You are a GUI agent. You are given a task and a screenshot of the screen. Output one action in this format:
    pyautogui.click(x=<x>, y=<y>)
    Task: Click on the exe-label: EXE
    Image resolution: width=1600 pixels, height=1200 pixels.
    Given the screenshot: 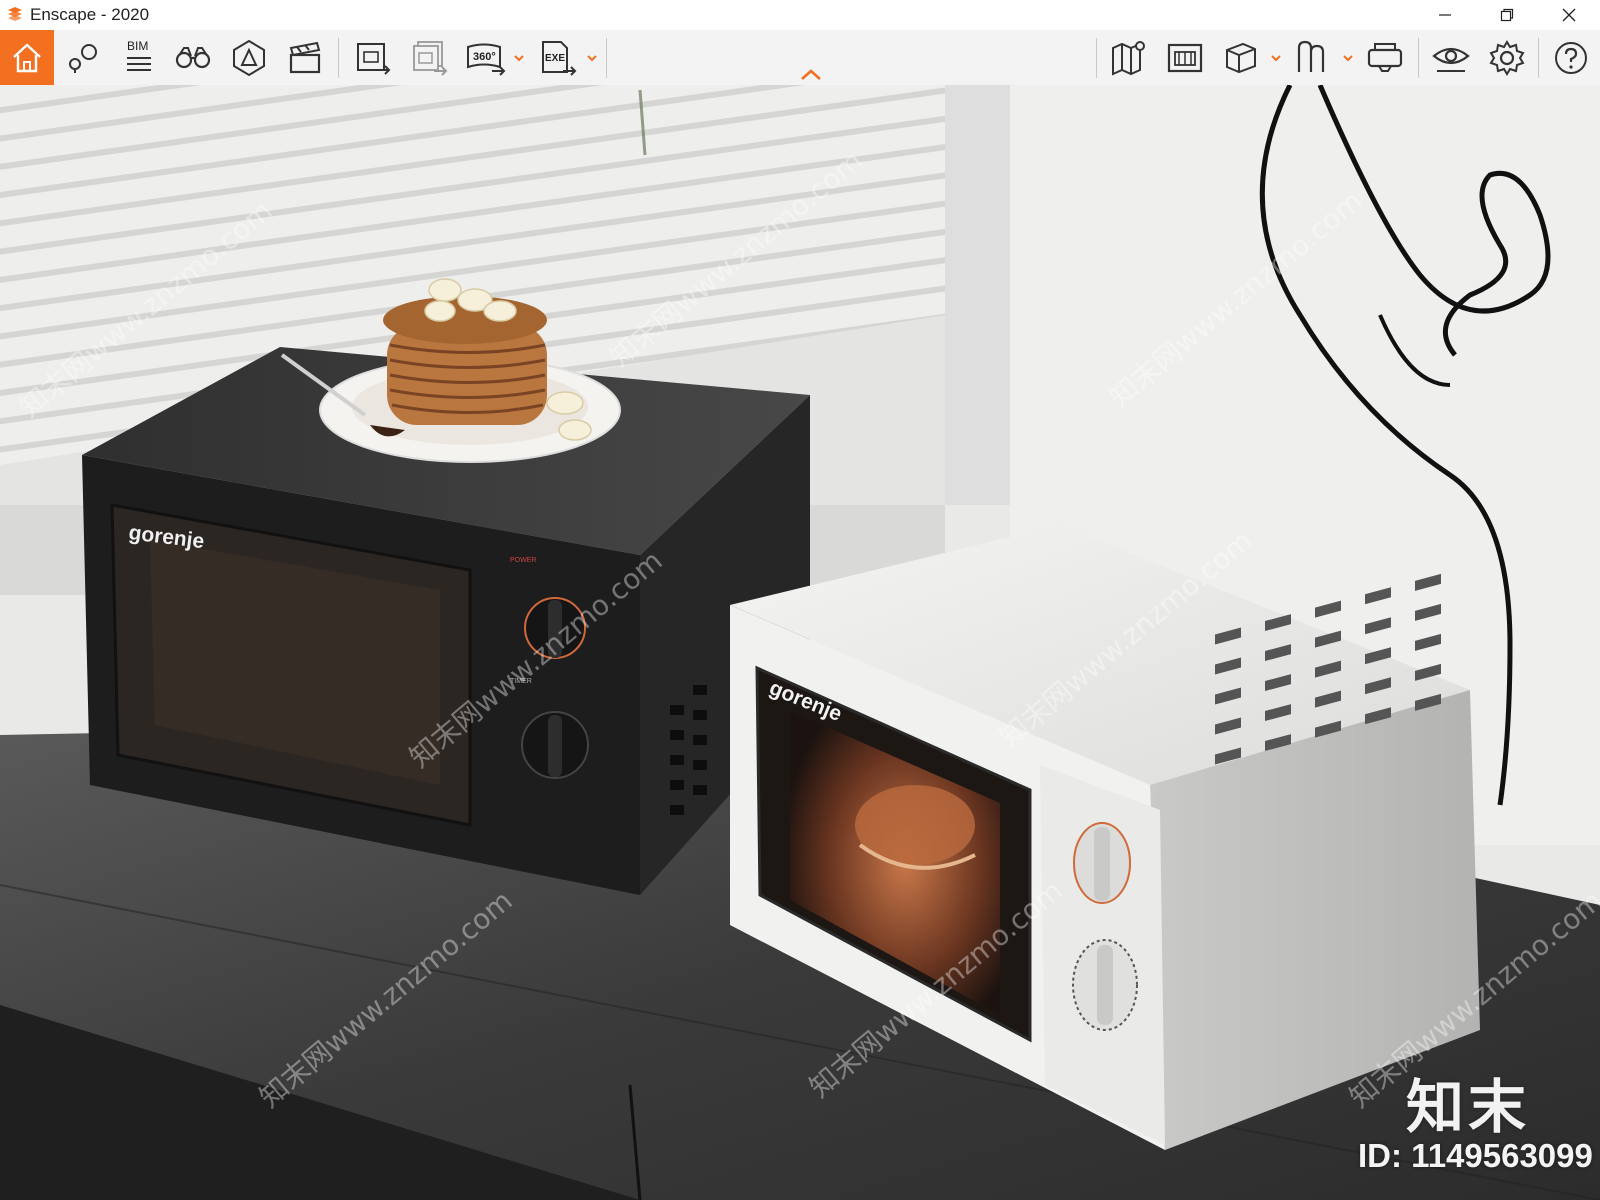 What is the action you would take?
    pyautogui.click(x=555, y=58)
    